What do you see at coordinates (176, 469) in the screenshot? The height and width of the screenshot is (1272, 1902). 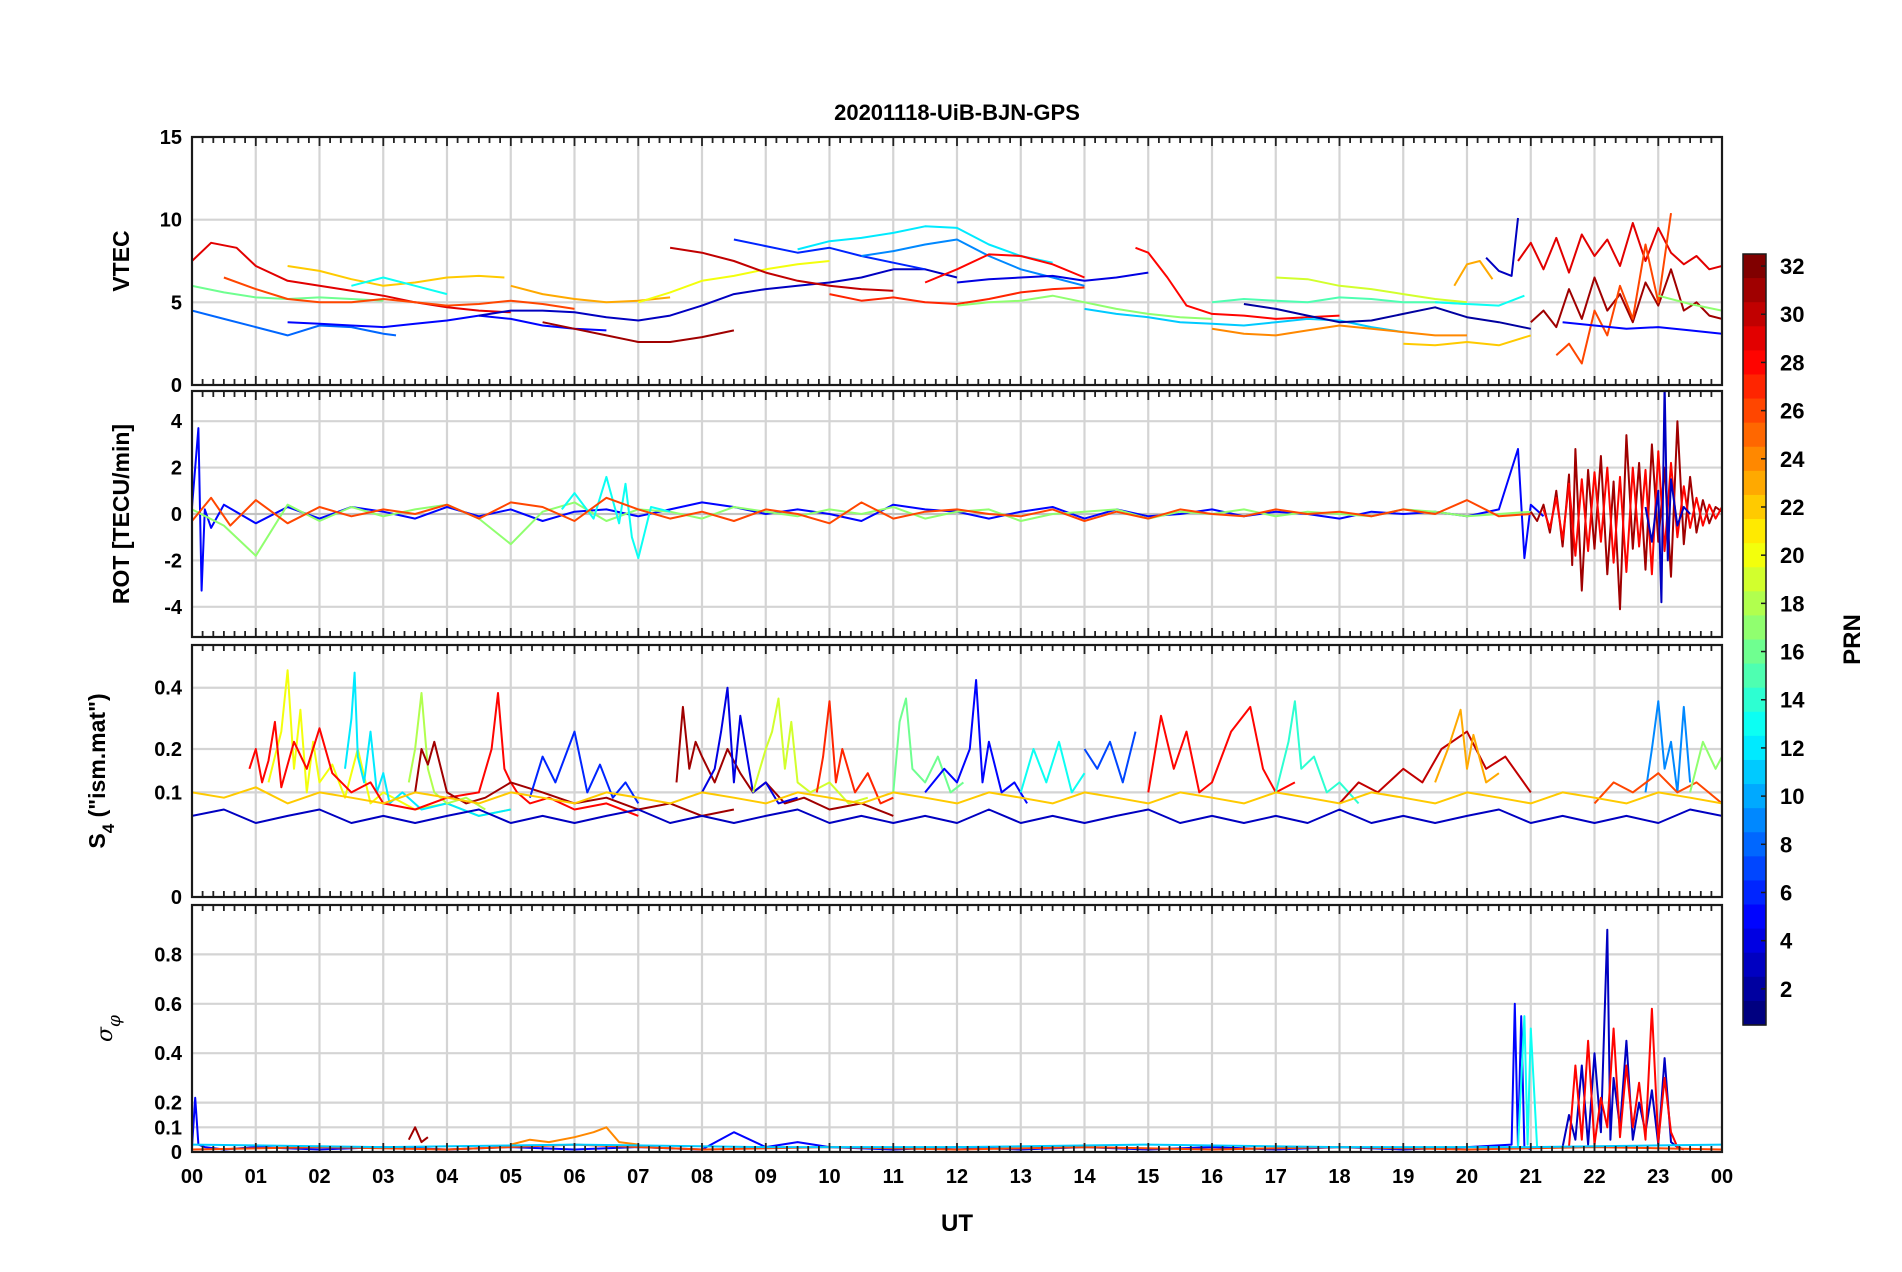 I see `y-tick-label: 2` at bounding box center [176, 469].